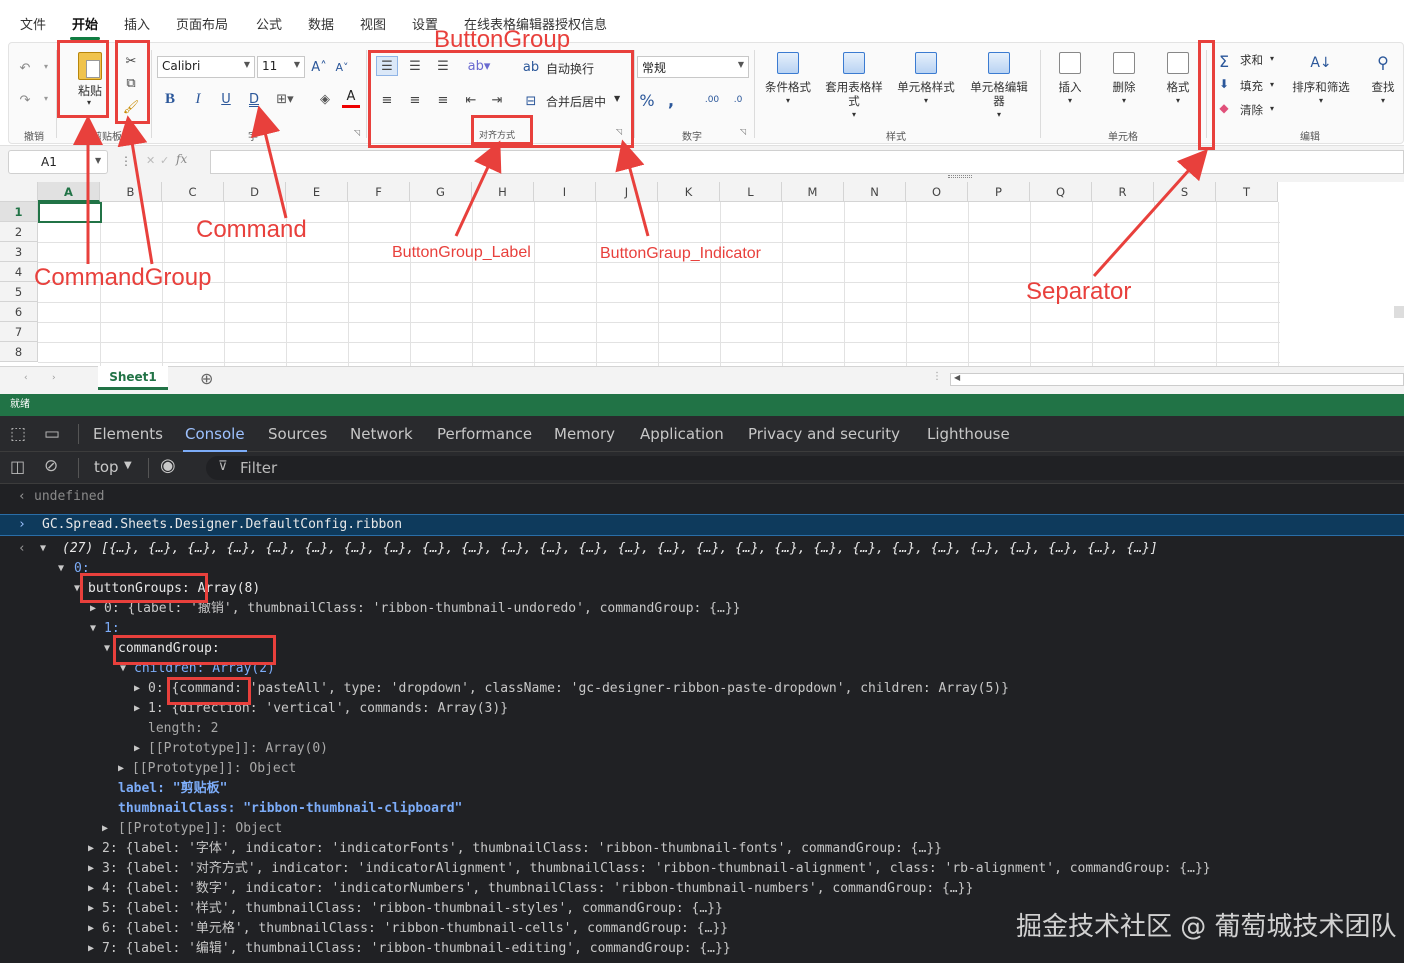 This screenshot has width=1404, height=963. Describe the element at coordinates (150, 160) in the screenshot. I see `cancel-icon: ✕` at that location.